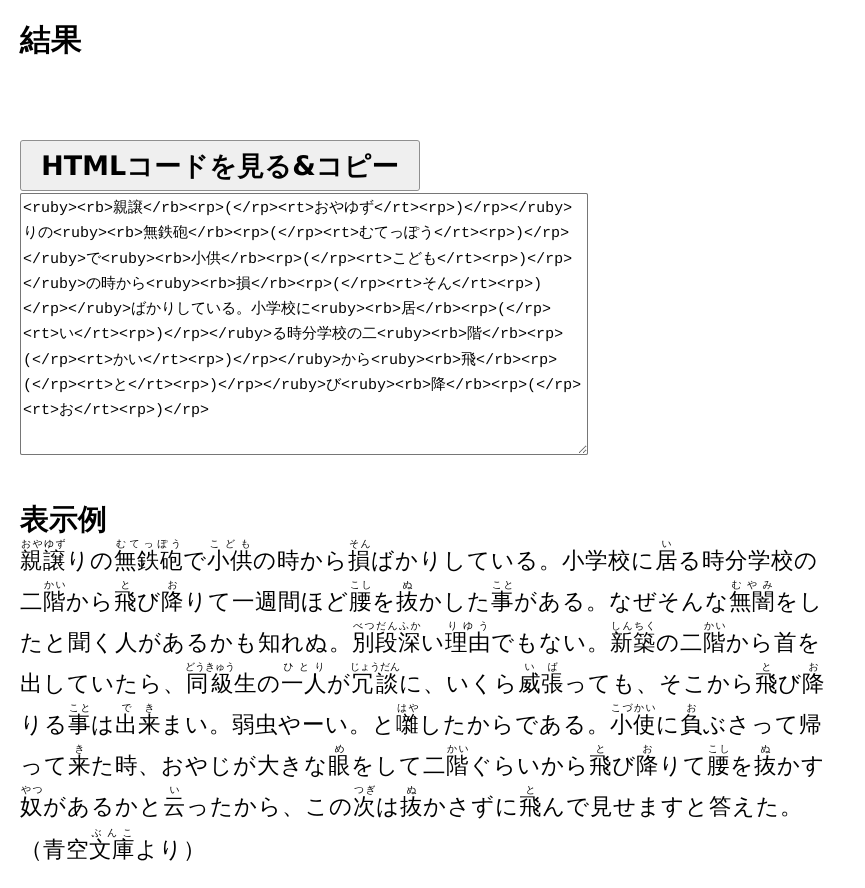 The width and height of the screenshot is (865, 888). What do you see at coordinates (220, 165) in the screenshot?
I see `copy-html-button: HTMLコードを見る&コピー` at bounding box center [220, 165].